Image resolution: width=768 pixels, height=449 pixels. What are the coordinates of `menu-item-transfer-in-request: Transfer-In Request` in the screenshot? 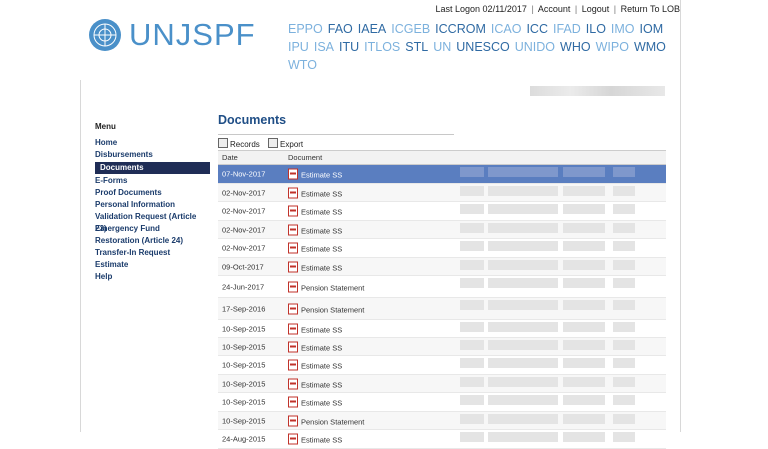 It's located at (152, 253).